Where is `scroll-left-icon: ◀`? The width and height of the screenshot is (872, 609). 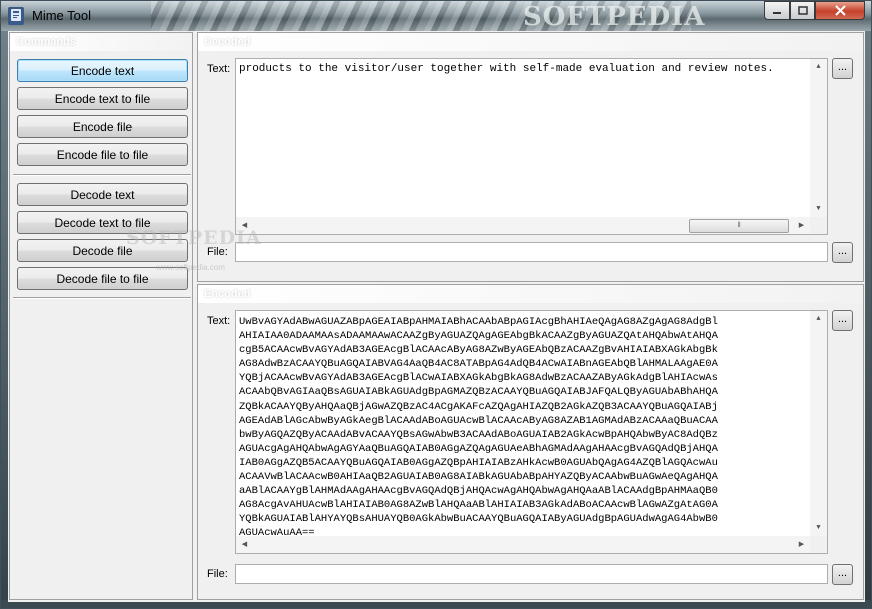
scroll-left-icon: ◀ is located at coordinates (244, 544).